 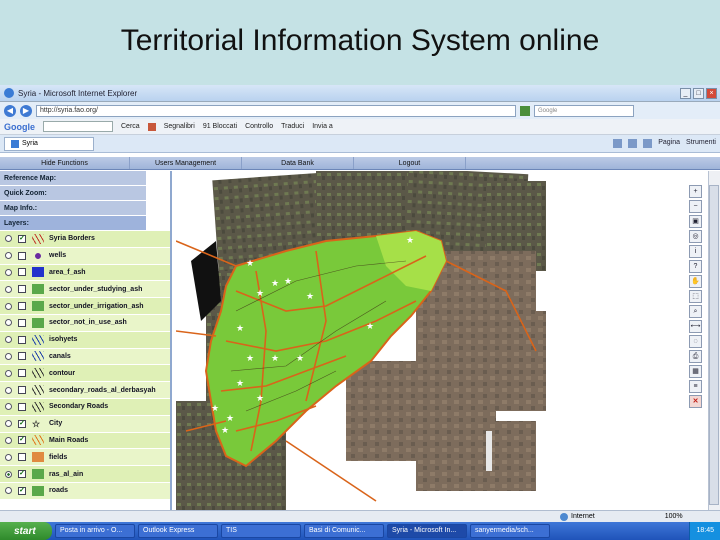 I want to click on menu-users-management: Users Management, so click(x=186, y=163).